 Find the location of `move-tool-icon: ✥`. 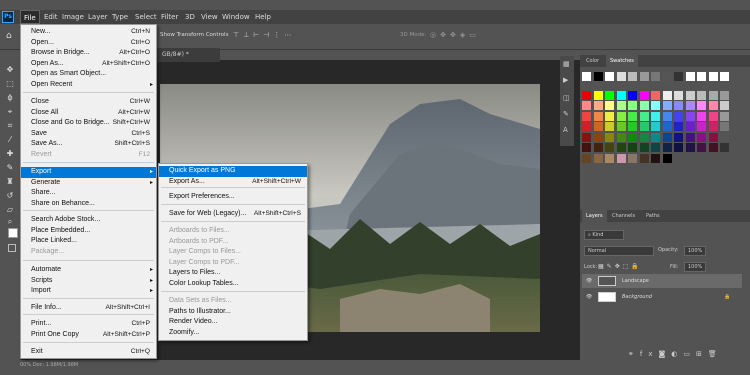

move-tool-icon: ✥ is located at coordinates (10, 70).